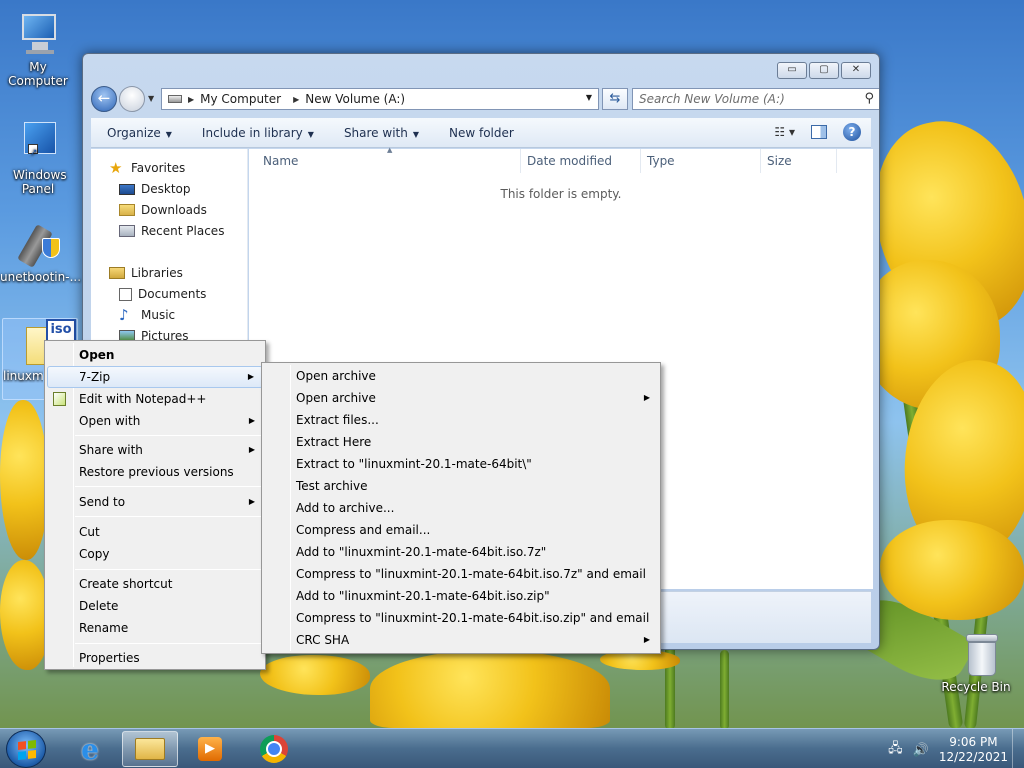  Describe the element at coordinates (799, 161) in the screenshot. I see `column-header-size: Size` at that location.